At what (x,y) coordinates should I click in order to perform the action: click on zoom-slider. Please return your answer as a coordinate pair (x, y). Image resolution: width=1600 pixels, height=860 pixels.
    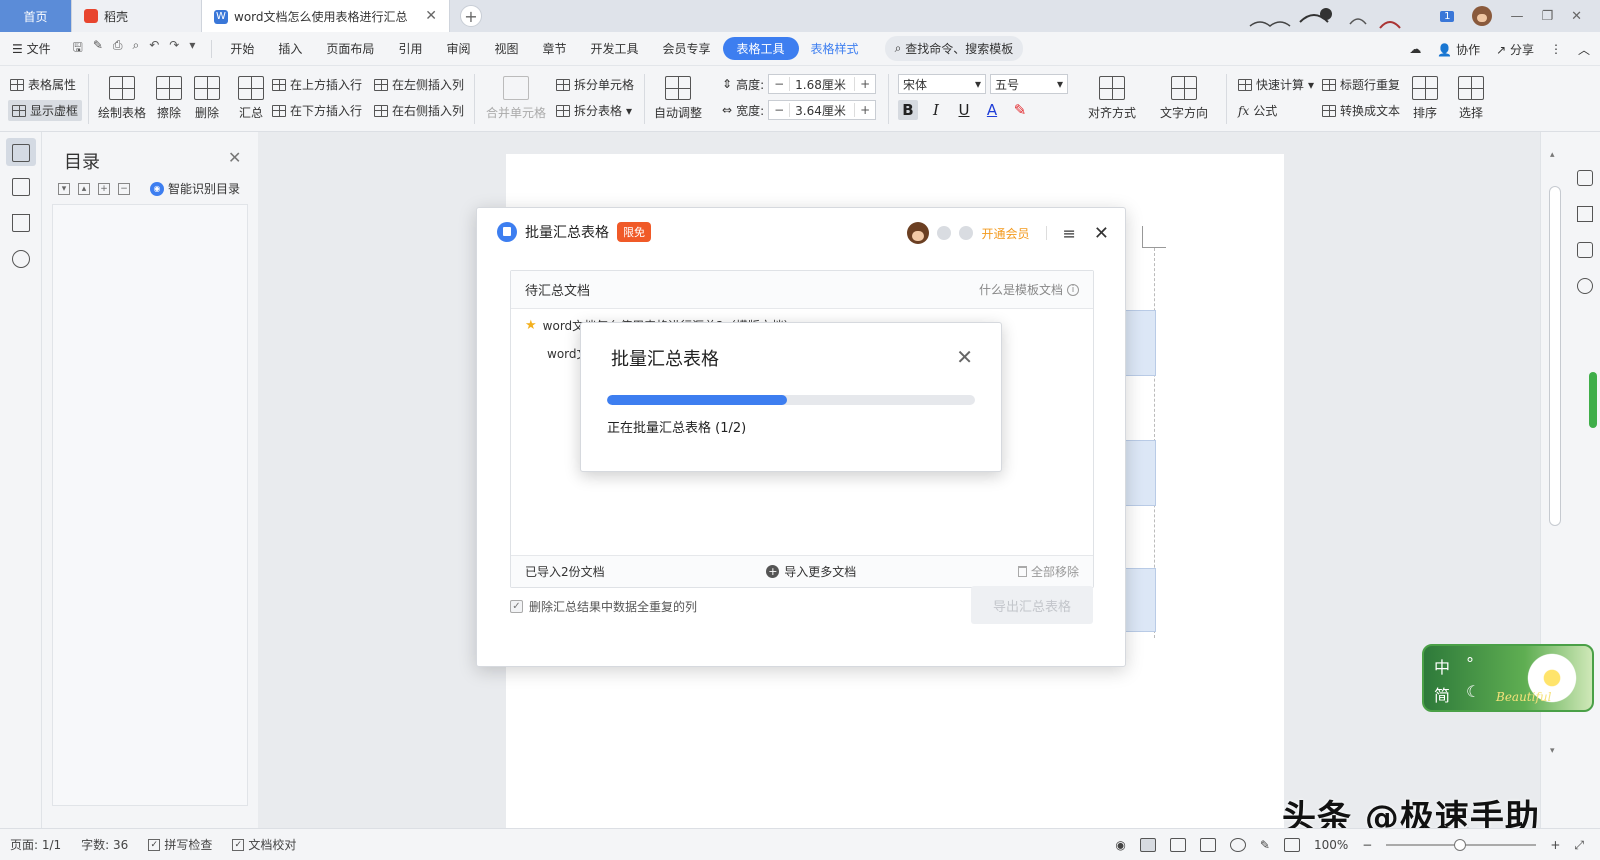
    Looking at the image, I should click on (1461, 845).